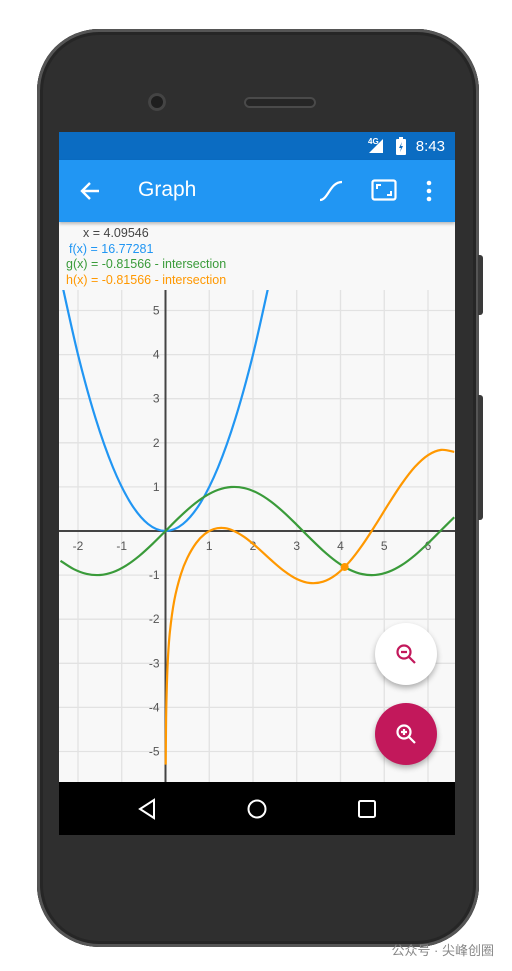 Image resolution: width=512 pixels, height=971 pixels. I want to click on y-tick-label: 5, so click(156, 311).